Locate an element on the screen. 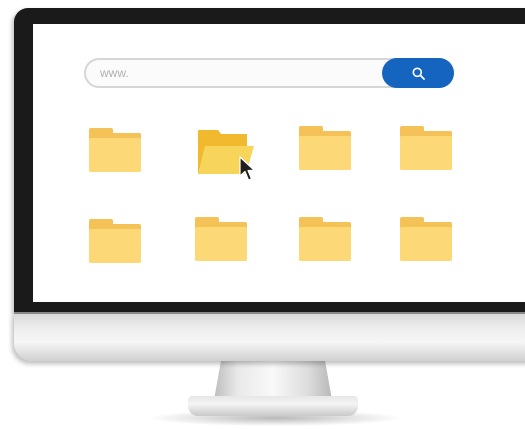 The height and width of the screenshot is (429, 525). pointer-cursor-icon is located at coordinates (247, 168).